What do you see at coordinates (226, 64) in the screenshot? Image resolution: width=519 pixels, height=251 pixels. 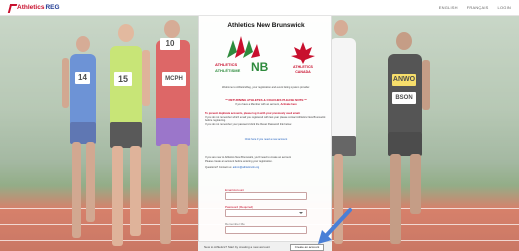 I see `logo-line-athletics: ATHLETICS` at bounding box center [226, 64].